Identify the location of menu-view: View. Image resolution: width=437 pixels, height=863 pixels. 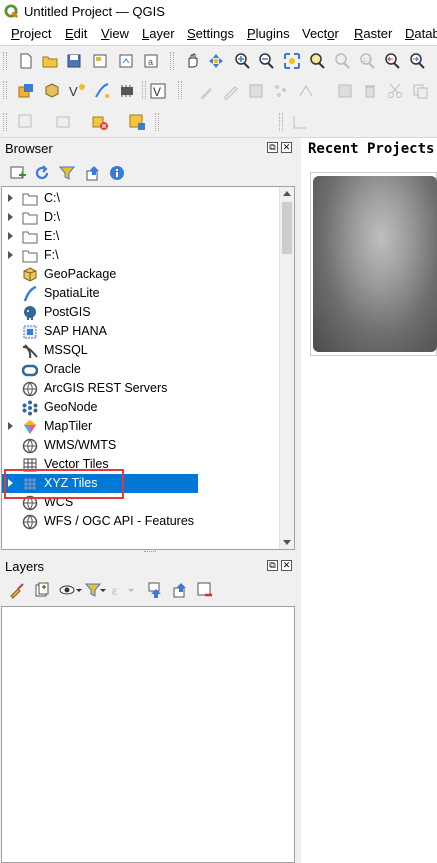
(115, 33).